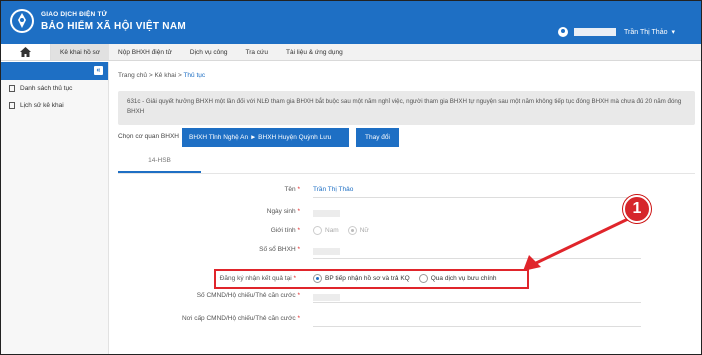 Image resolution: width=702 pixels, height=355 pixels. What do you see at coordinates (148, 136) in the screenshot?
I see `agency-label: Chọn cơ quan BHXH` at bounding box center [148, 136].